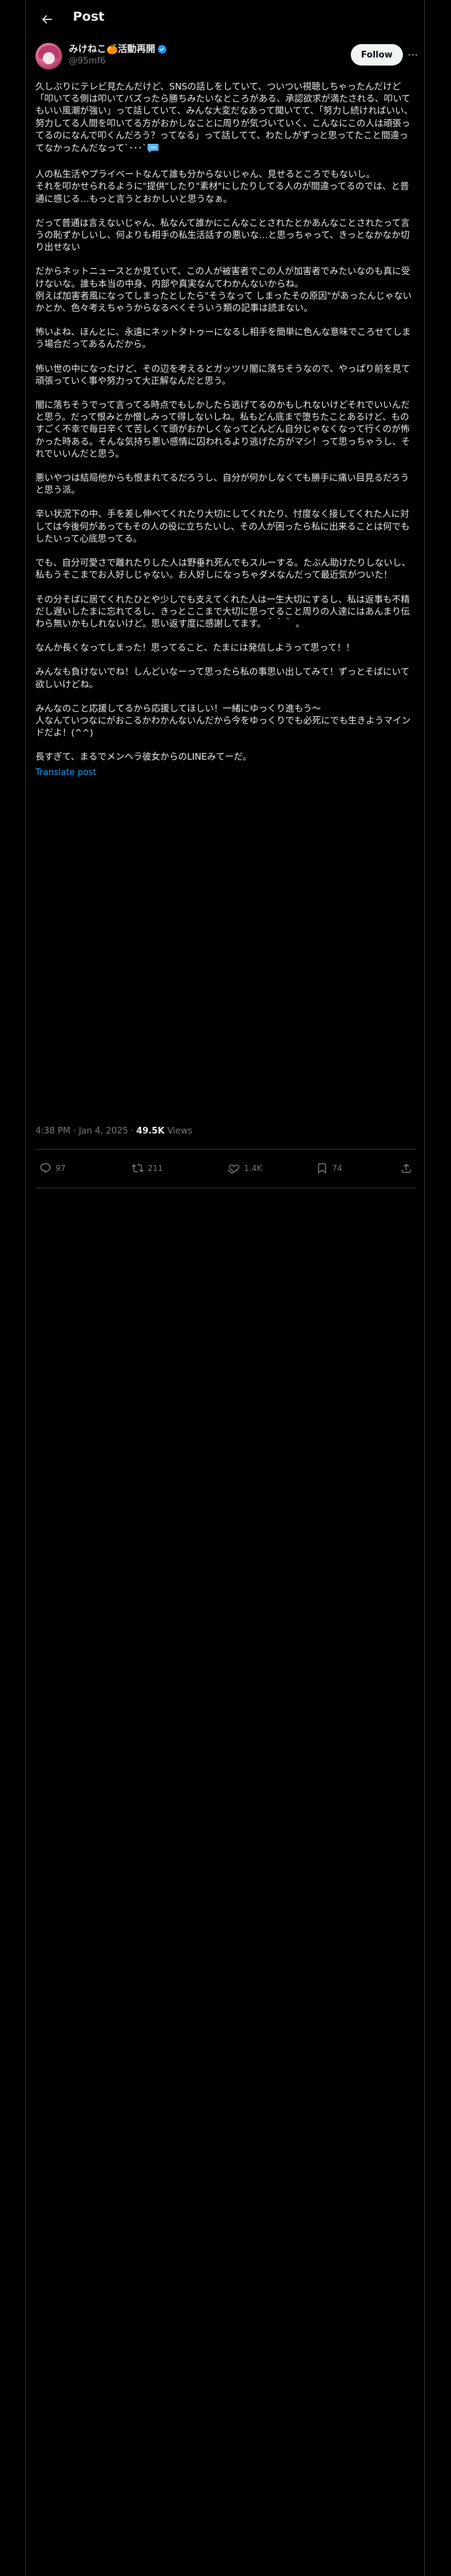 This screenshot has height=2576, width=451. I want to click on repost-button: 211, so click(147, 1168).